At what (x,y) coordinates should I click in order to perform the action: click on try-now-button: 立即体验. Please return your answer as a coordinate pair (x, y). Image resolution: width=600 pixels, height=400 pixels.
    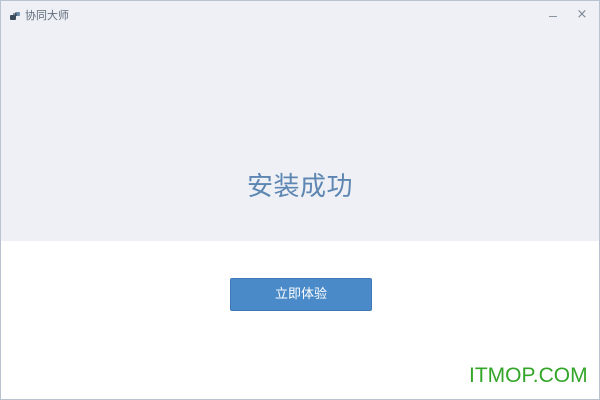
    Looking at the image, I should click on (301, 294).